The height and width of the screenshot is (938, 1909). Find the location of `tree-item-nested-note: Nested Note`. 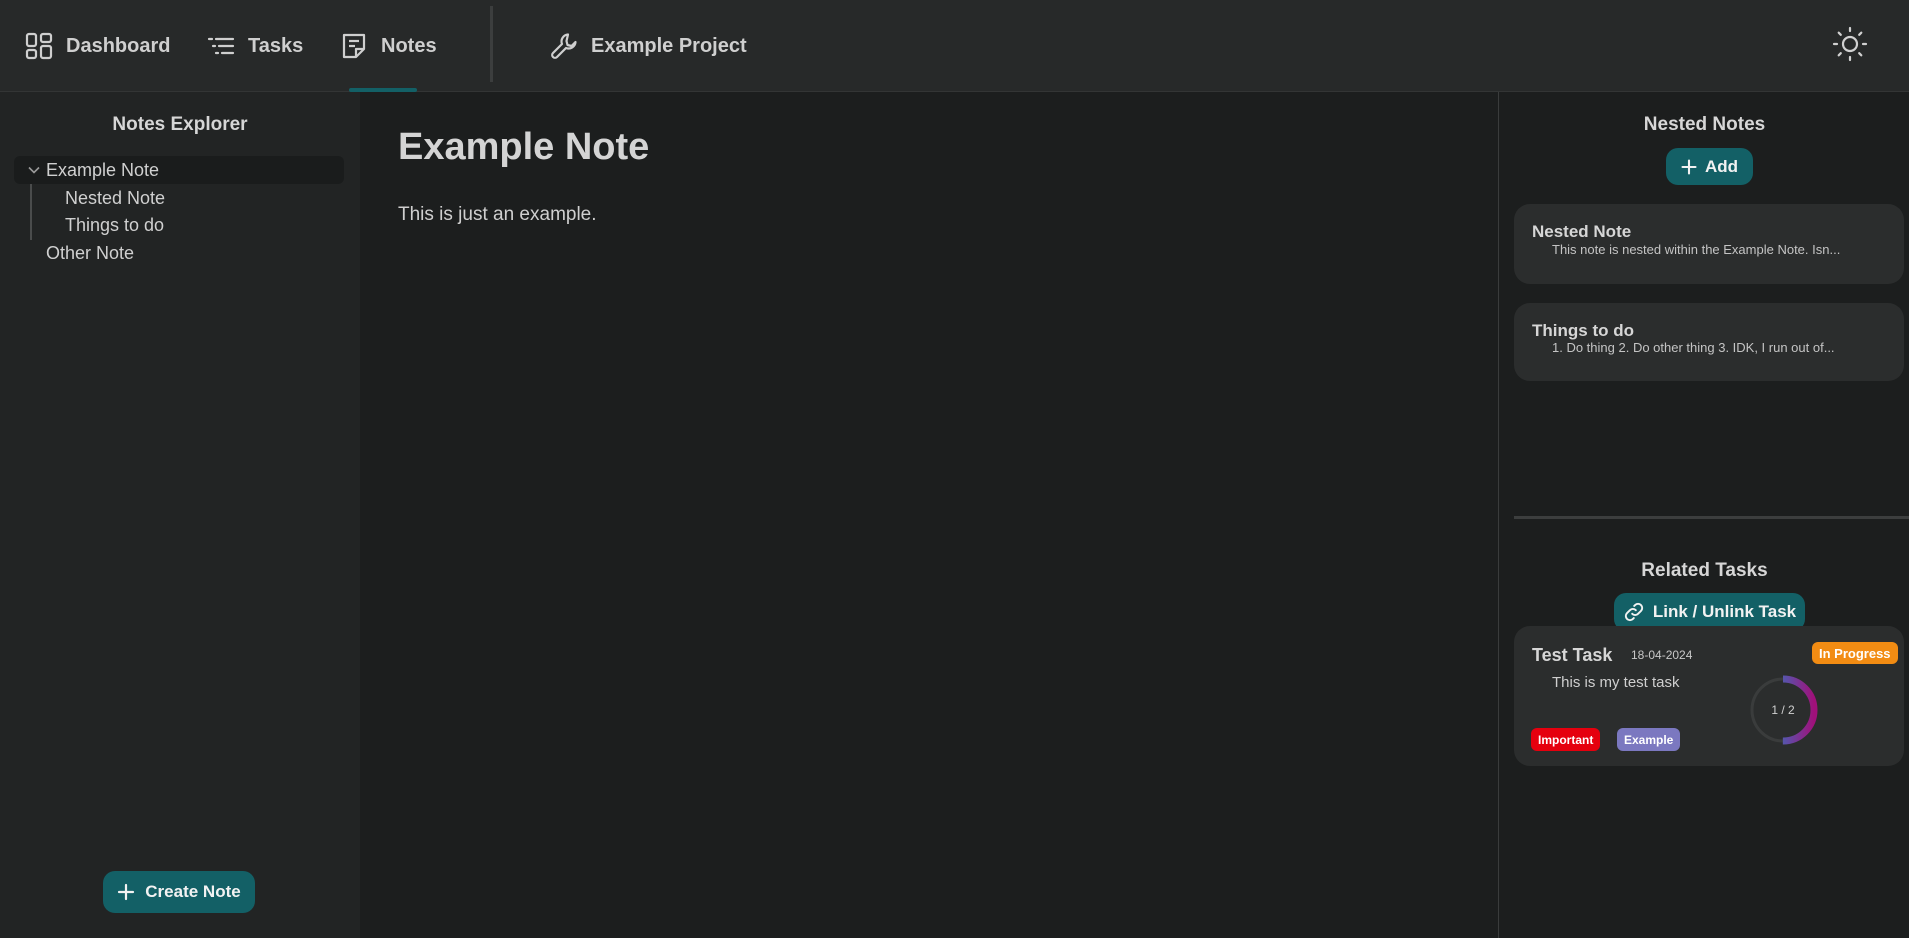

tree-item-nested-note: Nested Note is located at coordinates (115, 198).